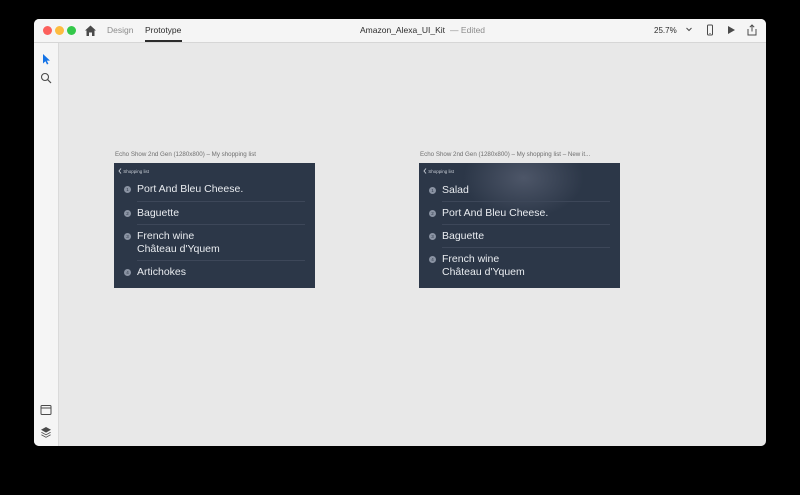  Describe the element at coordinates (473, 30) in the screenshot. I see `edited-status: Edited` at that location.